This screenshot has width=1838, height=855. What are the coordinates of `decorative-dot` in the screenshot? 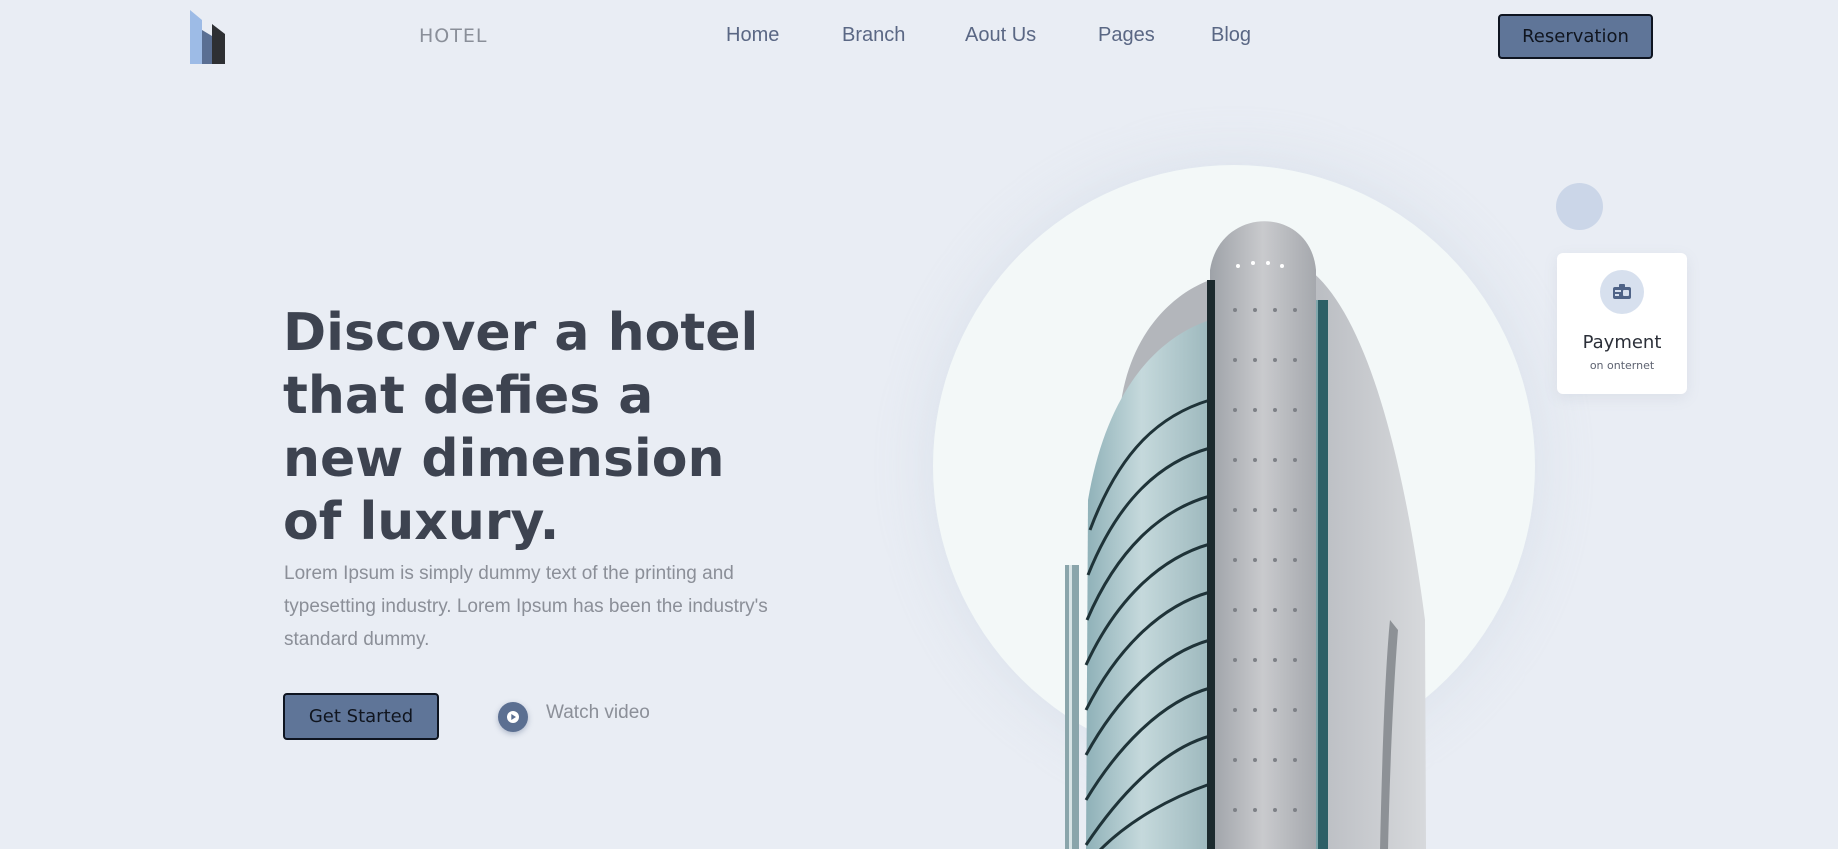 It's located at (1579, 206).